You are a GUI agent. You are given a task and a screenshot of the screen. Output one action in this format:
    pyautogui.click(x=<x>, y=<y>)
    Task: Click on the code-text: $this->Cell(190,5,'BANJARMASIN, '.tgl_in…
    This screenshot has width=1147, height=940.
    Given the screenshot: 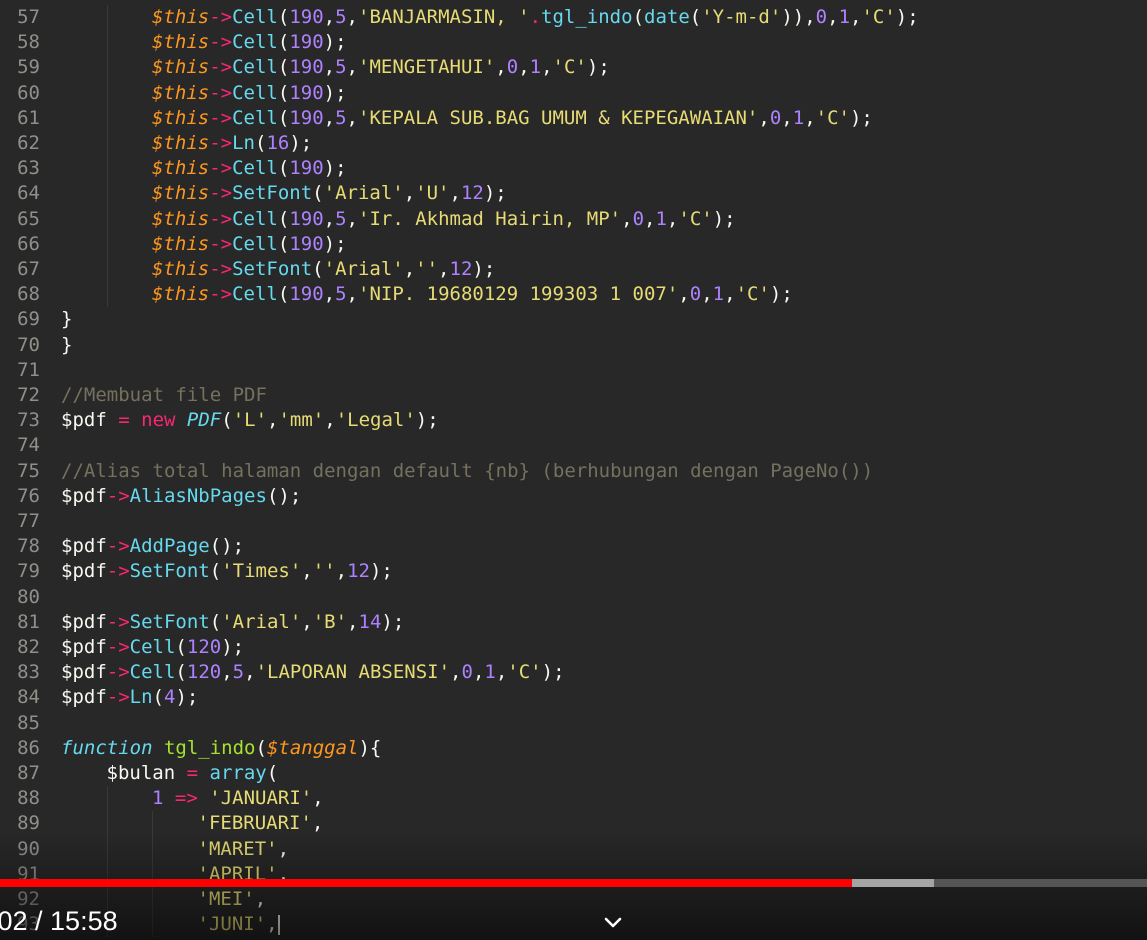 What is the action you would take?
    pyautogui.click(x=535, y=17)
    